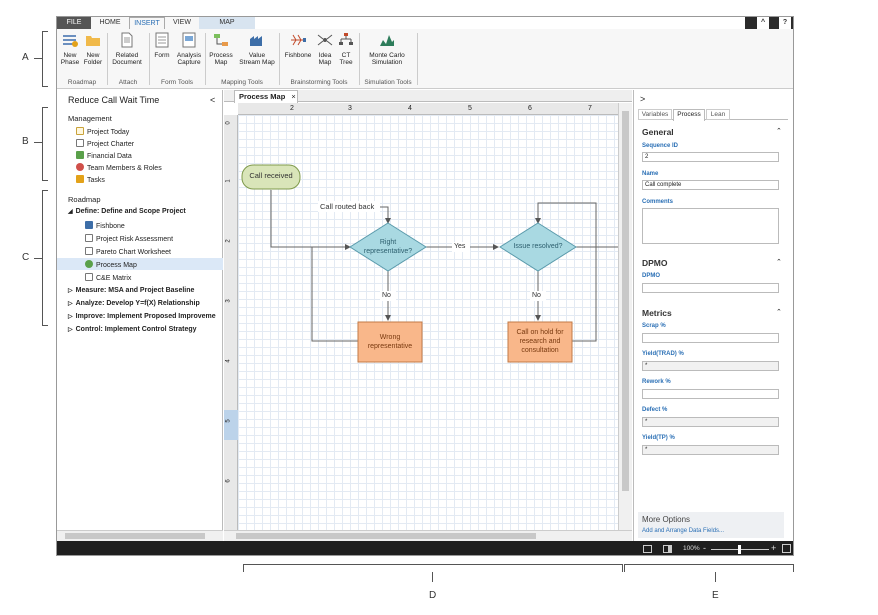  What do you see at coordinates (189, 49) in the screenshot?
I see `analysis-capture-button: Analysis Capture` at bounding box center [189, 49].